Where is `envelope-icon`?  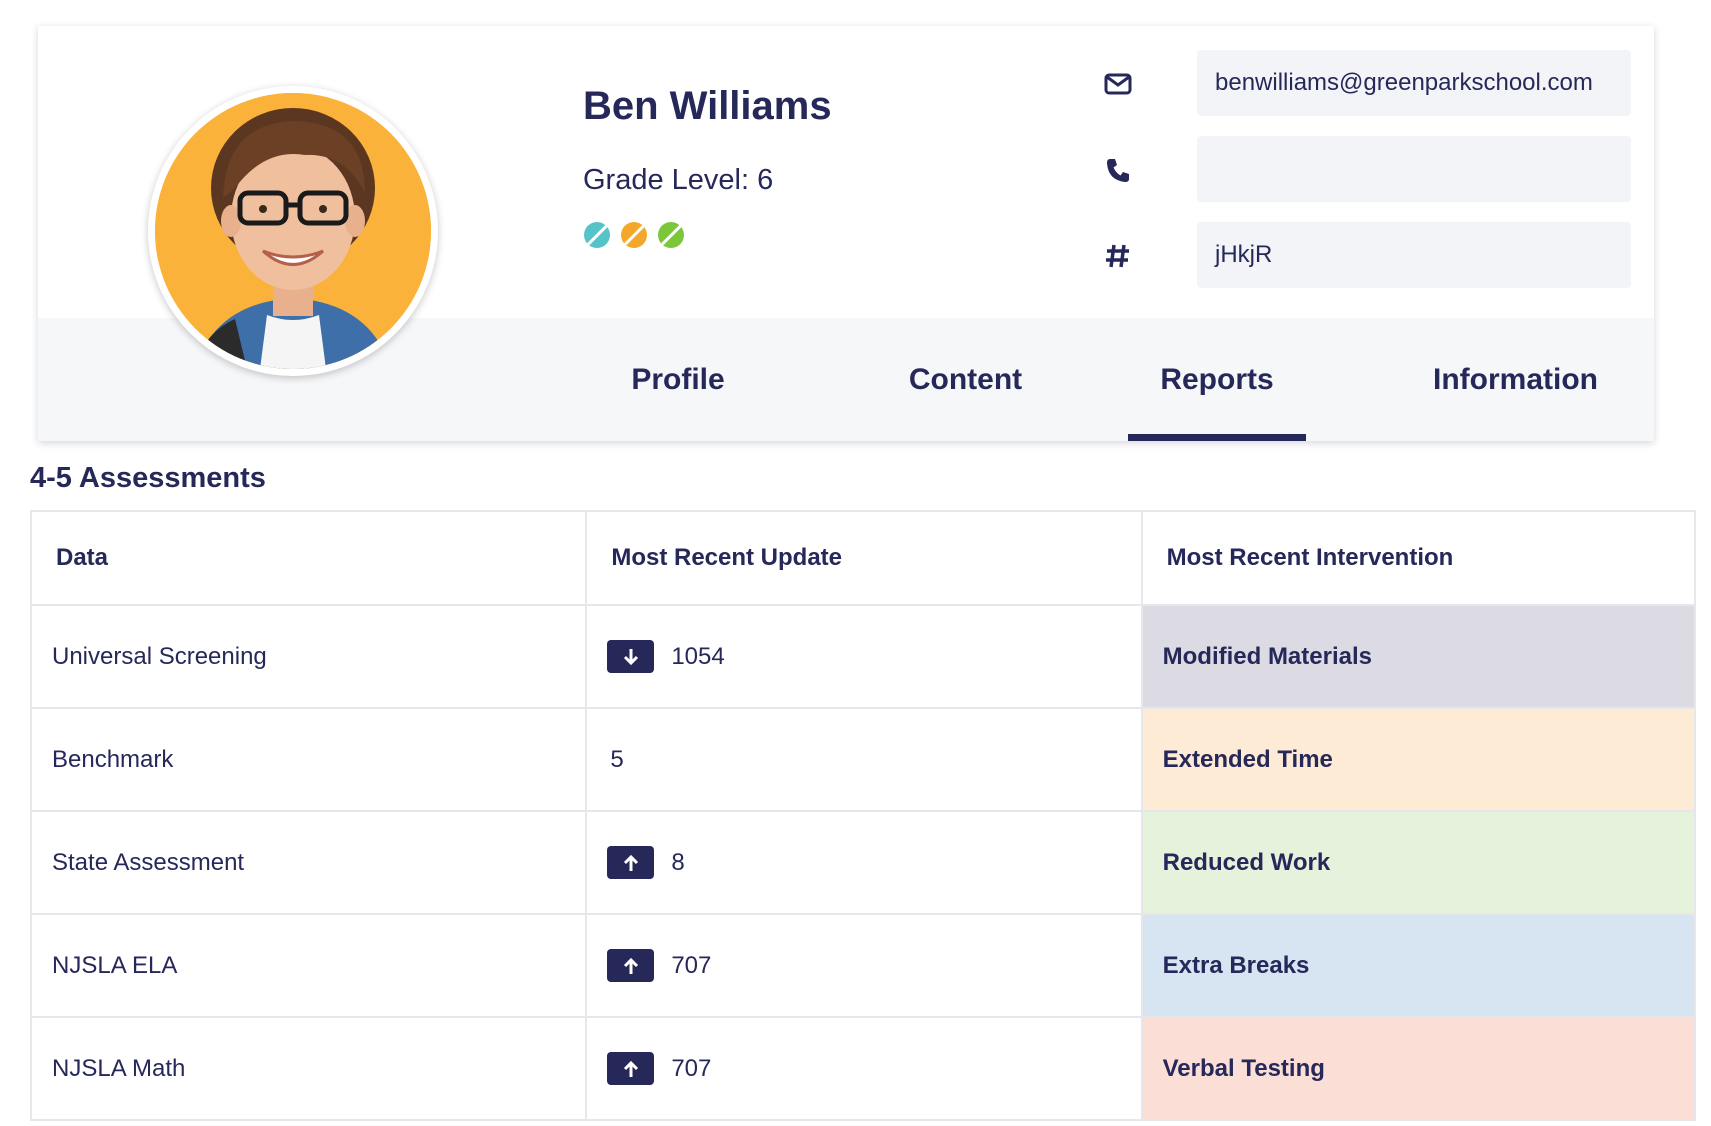 envelope-icon is located at coordinates (1118, 84).